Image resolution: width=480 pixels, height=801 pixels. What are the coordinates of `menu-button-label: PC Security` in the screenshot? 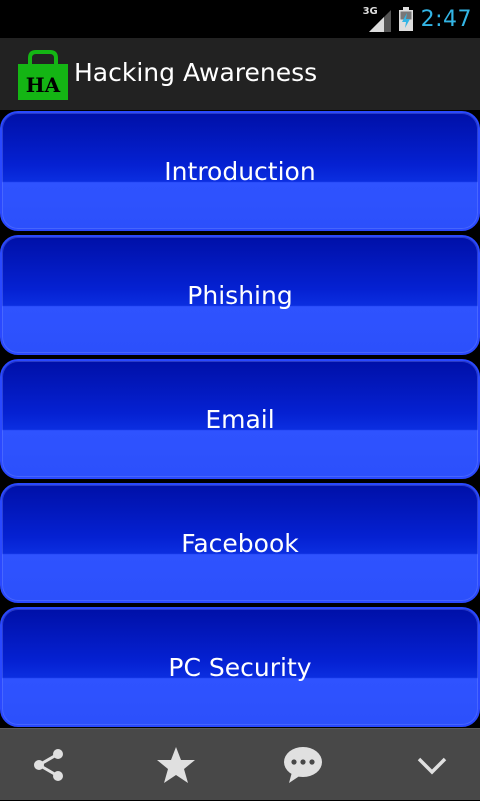 It's located at (240, 667).